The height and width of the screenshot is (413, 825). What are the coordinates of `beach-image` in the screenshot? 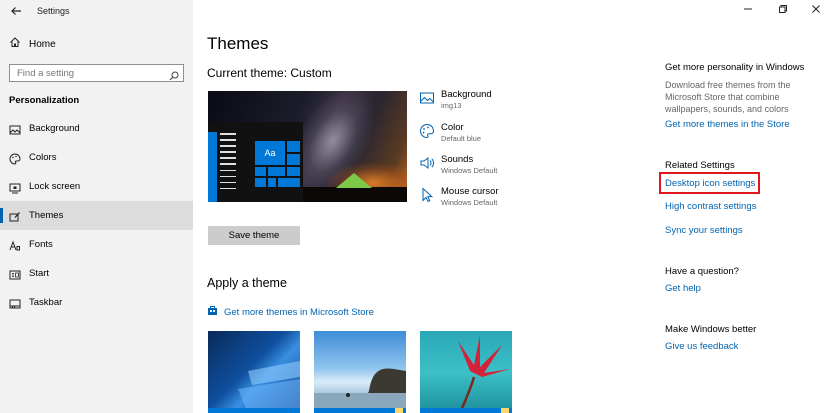 It's located at (360, 390).